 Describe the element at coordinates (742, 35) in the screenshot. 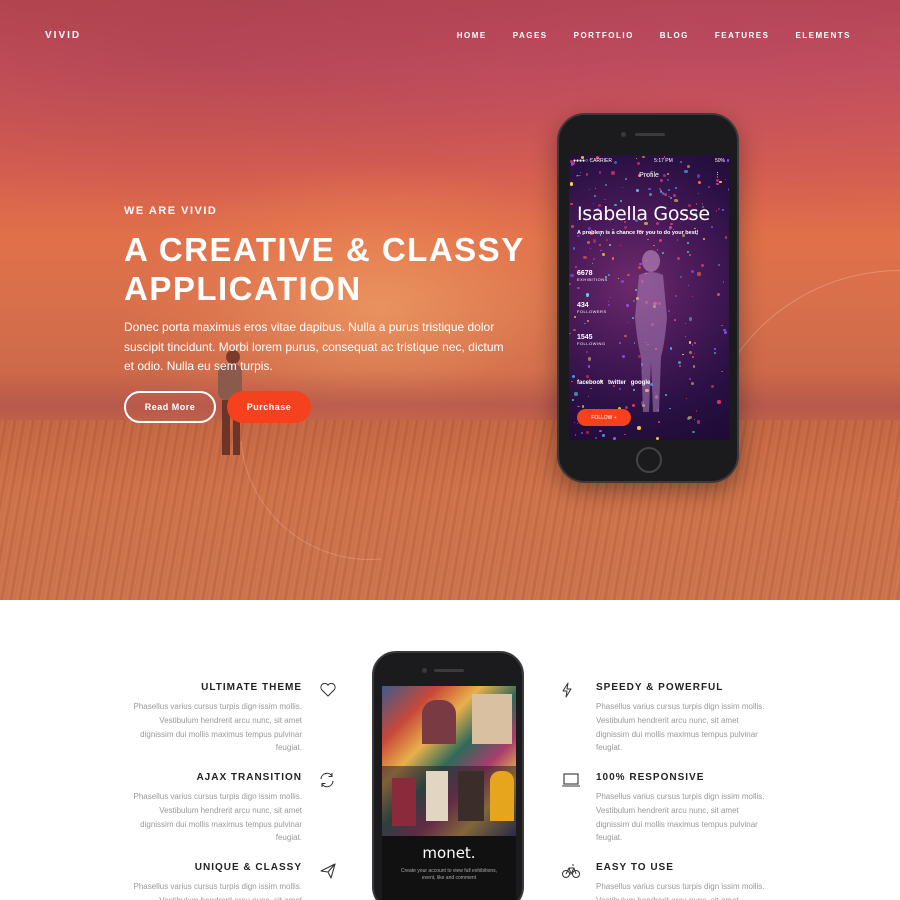

I see `nav-features: FEATURES` at that location.